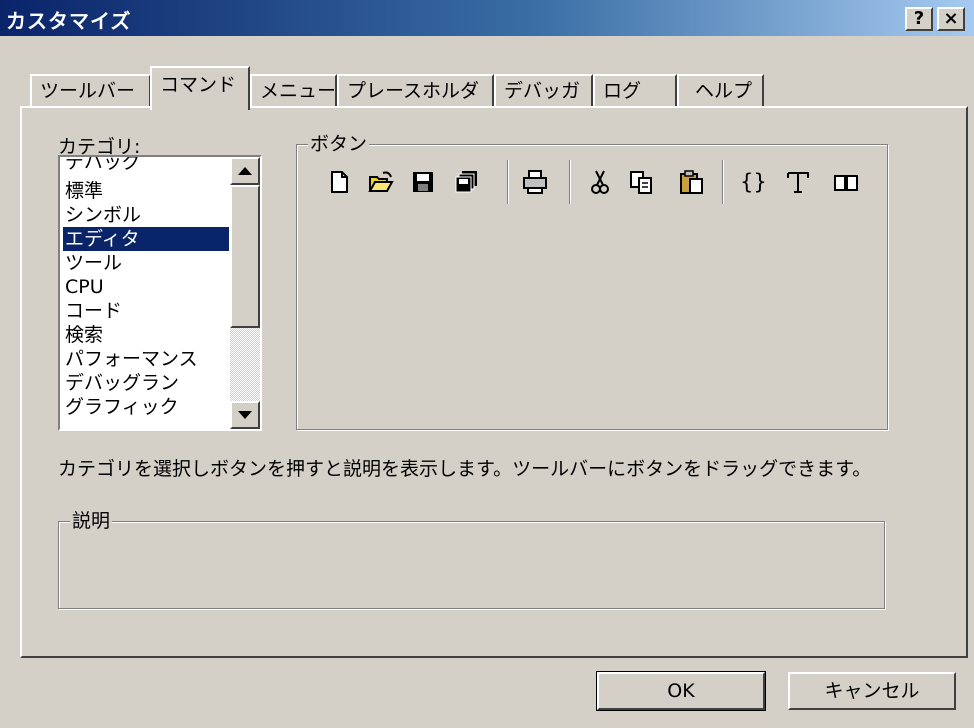  Describe the element at coordinates (720, 91) in the screenshot. I see `tab-help: ヘルプ` at that location.